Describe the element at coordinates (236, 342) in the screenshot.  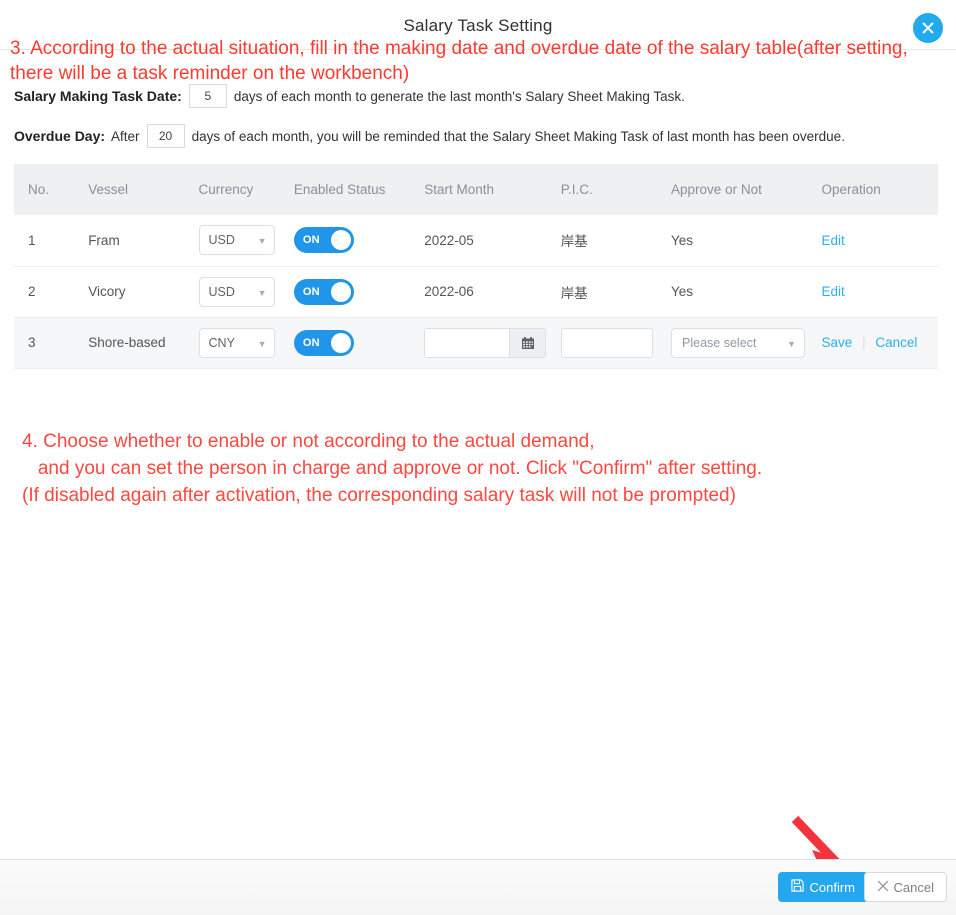
I see `currency-select: CNY ▼` at that location.